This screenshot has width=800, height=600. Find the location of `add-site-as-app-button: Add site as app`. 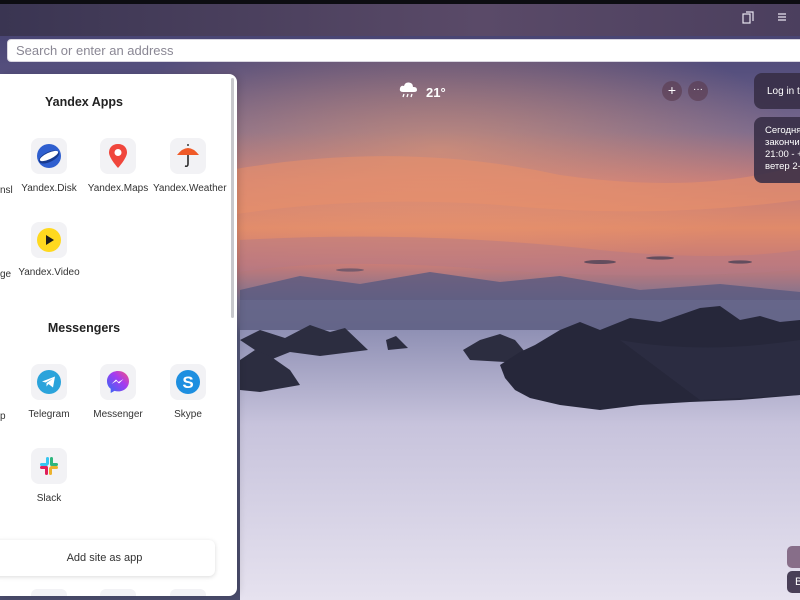

add-site-as-app-button: Add site as app is located at coordinates (107, 558).